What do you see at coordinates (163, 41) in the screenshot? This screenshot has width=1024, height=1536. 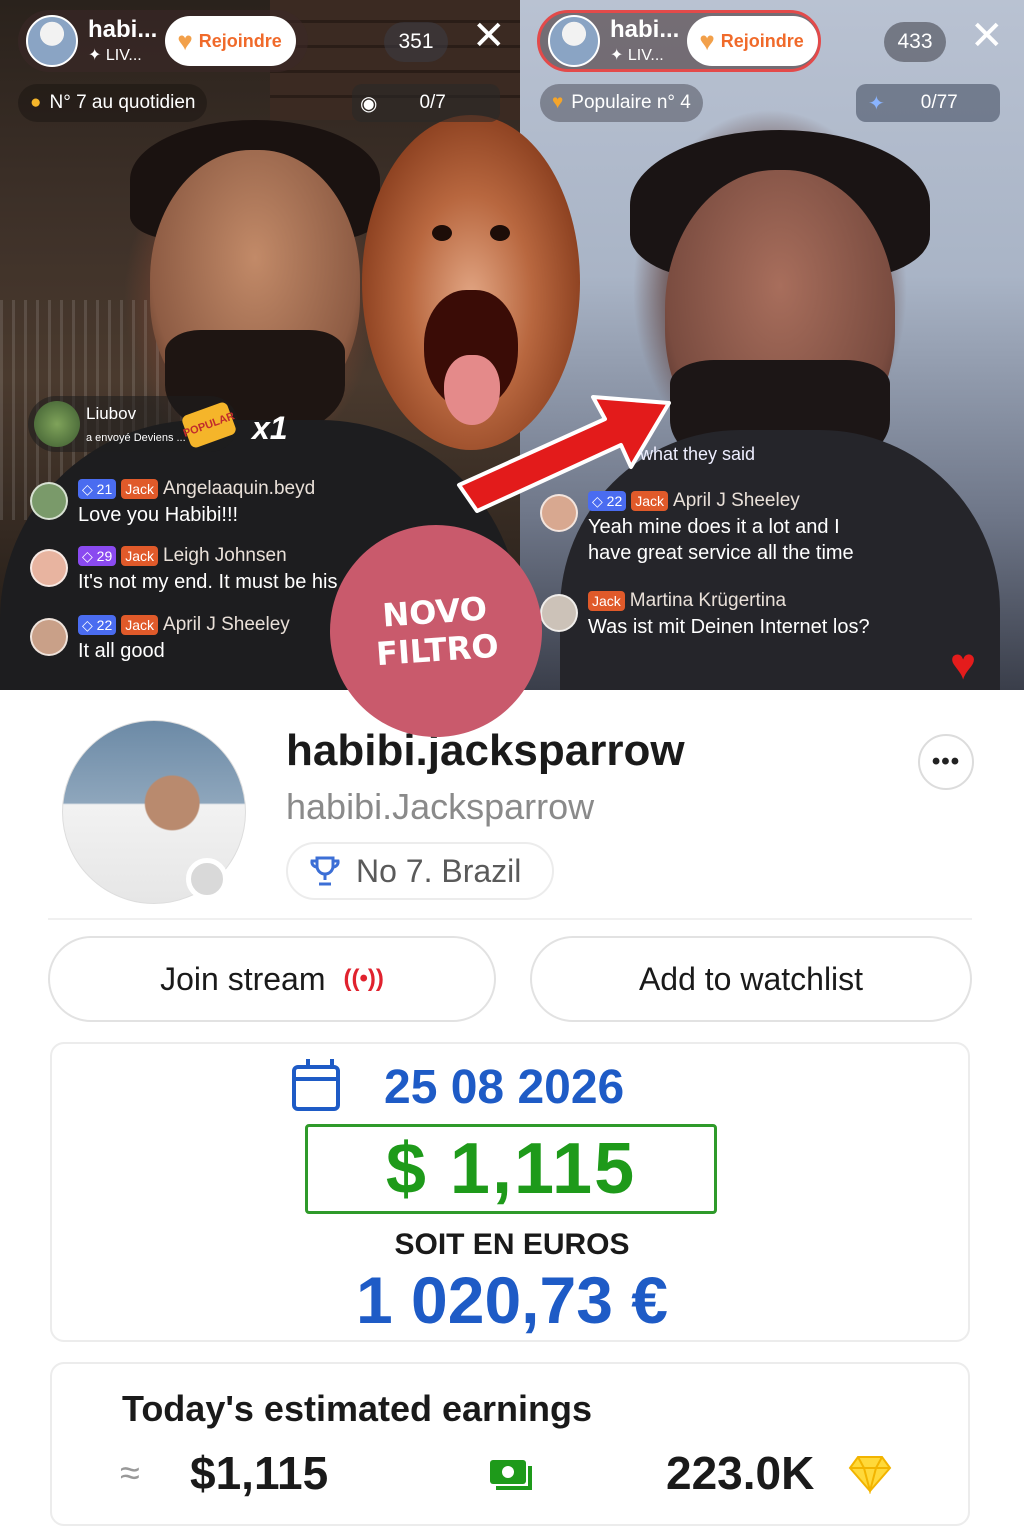 I see `left-host-pill: habi... ✦ LIV... ♥ Rejoindre` at bounding box center [163, 41].